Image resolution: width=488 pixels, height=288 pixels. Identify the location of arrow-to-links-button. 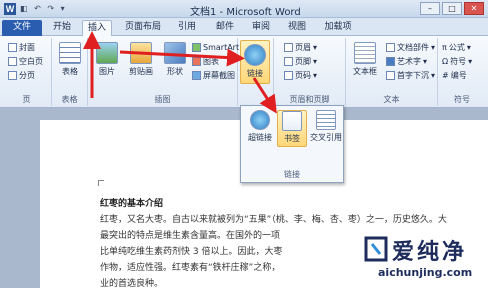
(182, 57).